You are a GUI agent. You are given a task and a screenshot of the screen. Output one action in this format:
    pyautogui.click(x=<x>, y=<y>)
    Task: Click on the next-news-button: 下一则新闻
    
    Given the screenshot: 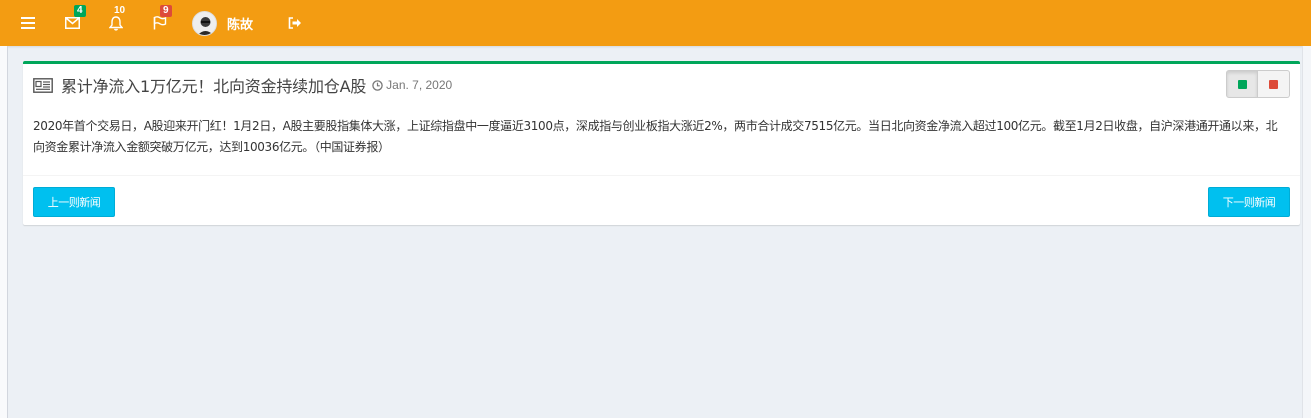 What is the action you would take?
    pyautogui.click(x=1249, y=202)
    